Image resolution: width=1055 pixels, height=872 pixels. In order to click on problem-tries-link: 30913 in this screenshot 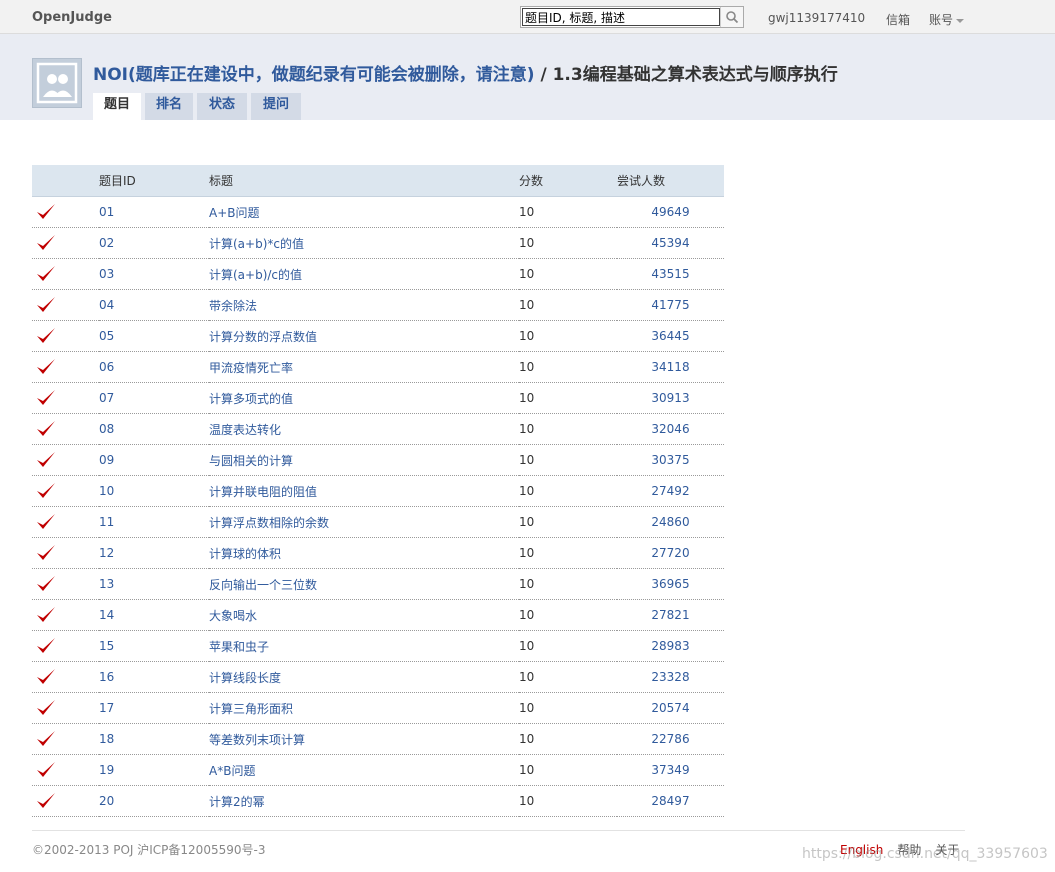, I will do `click(670, 398)`.